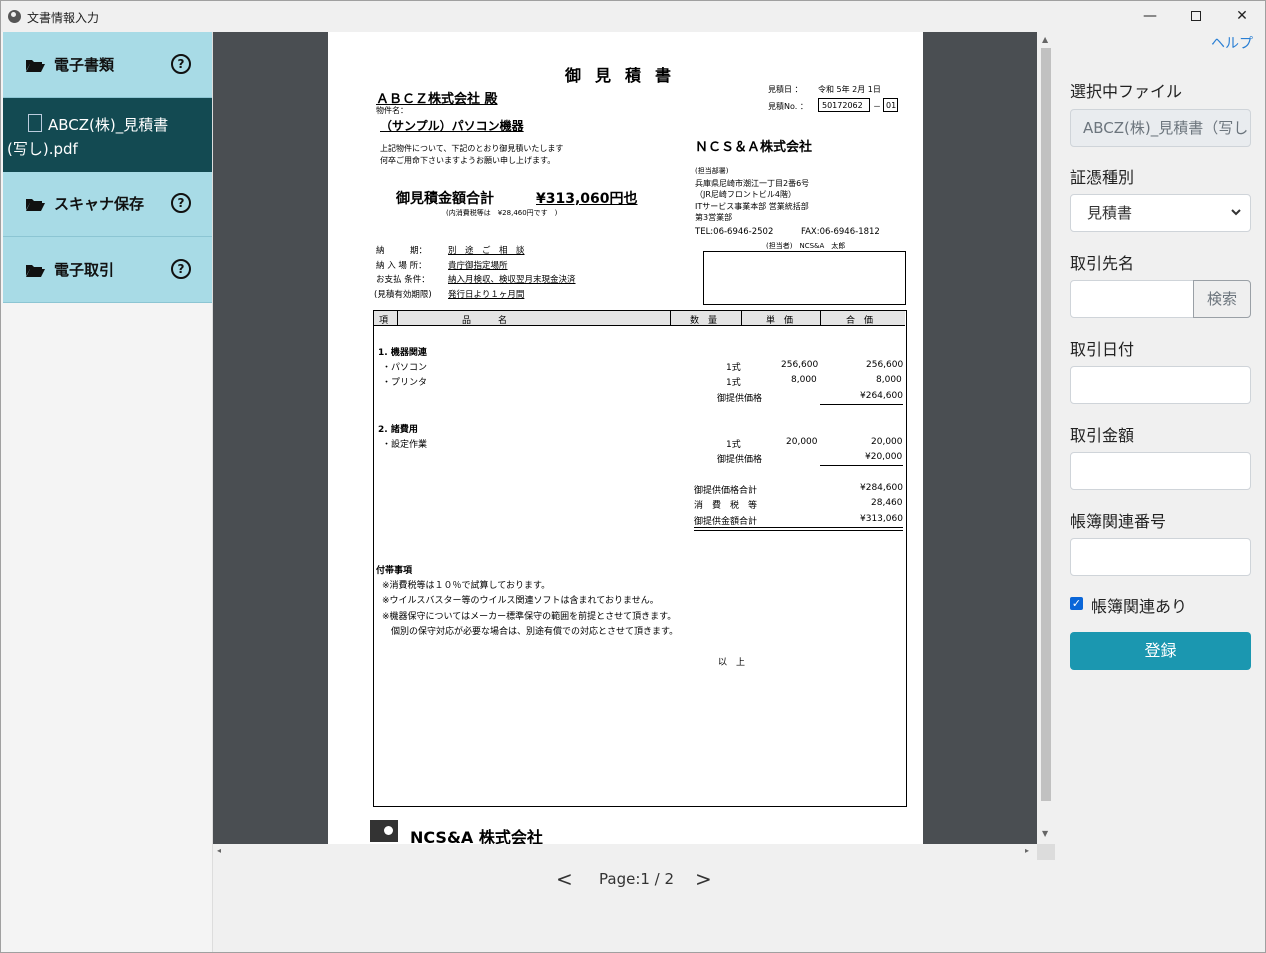 This screenshot has height=953, width=1266. I want to click on table-row-amount: 256,600, so click(885, 365).